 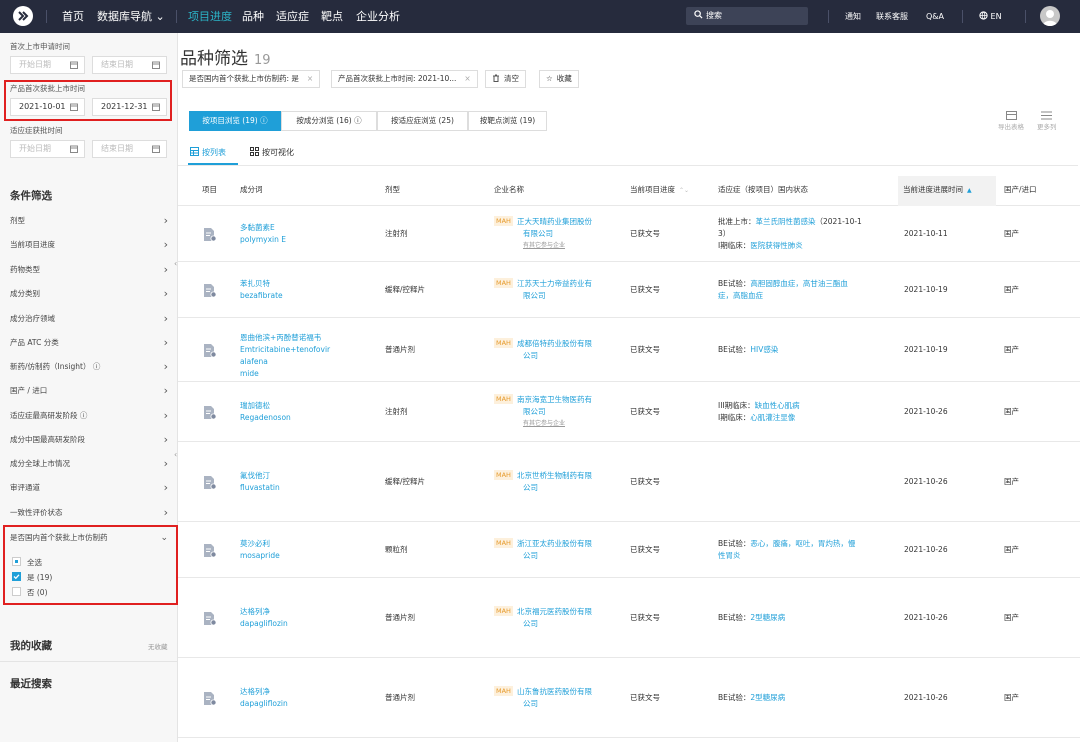 I want to click on indication-name: 症，高脂血症, so click(x=740, y=295).